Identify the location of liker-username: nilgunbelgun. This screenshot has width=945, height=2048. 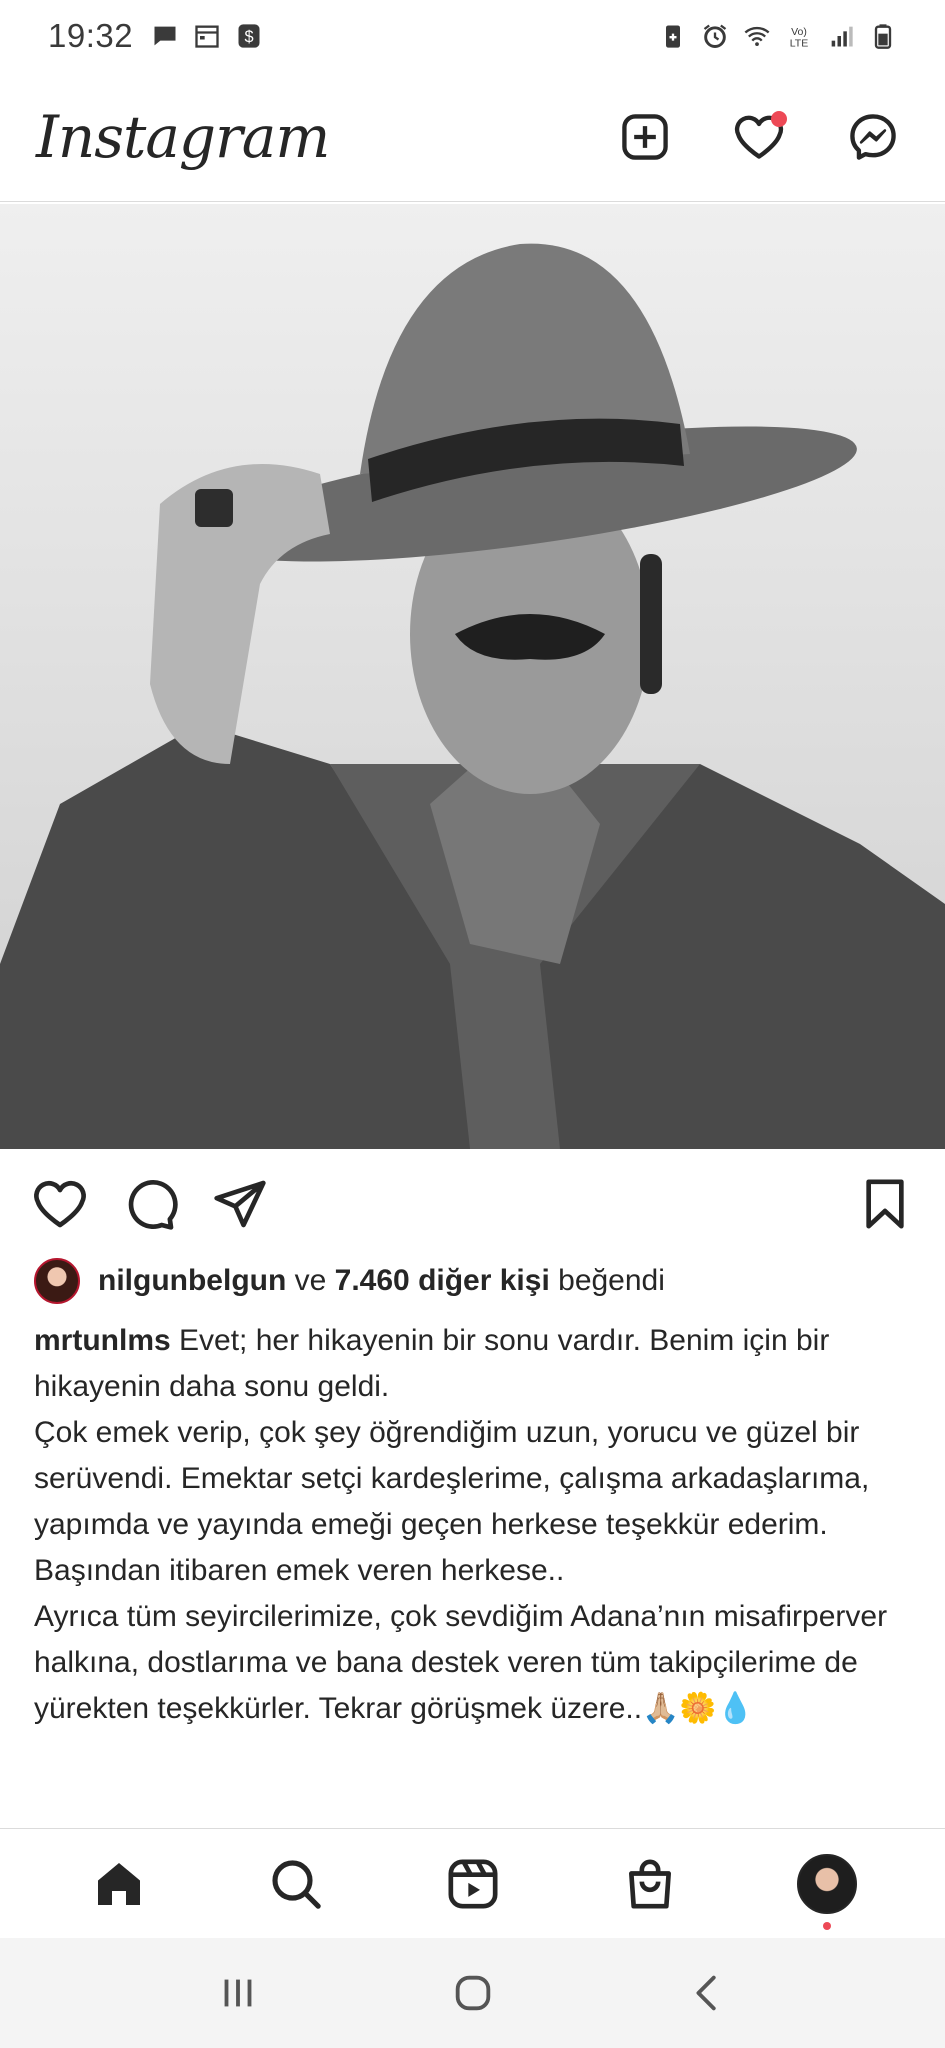
(192, 1281).